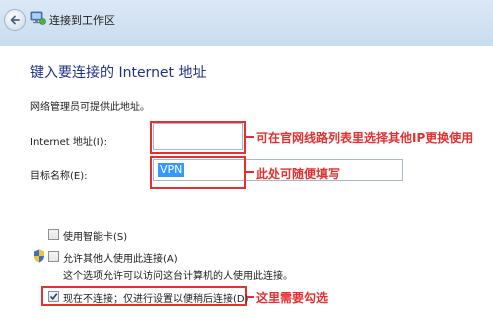 Image resolution: width=493 pixels, height=334 pixels. I want to click on back-button, so click(15, 20).